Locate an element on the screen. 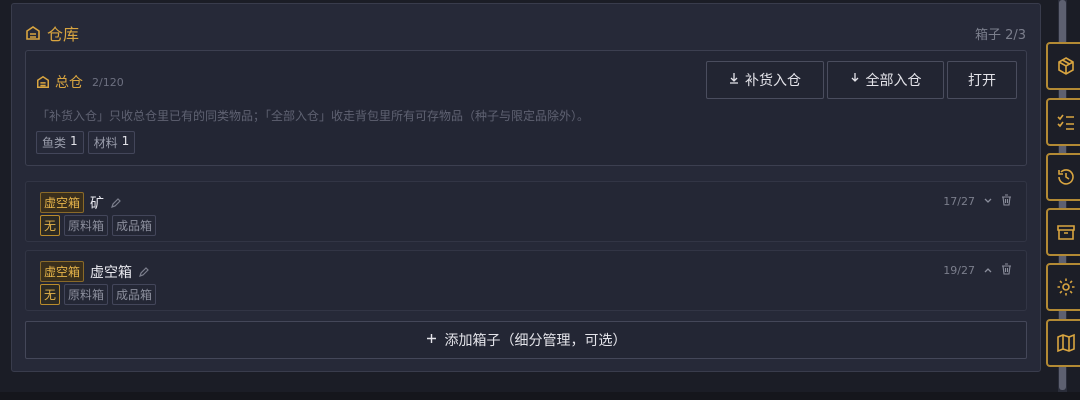 This screenshot has height=400, width=1080. open-button: 打开 is located at coordinates (982, 80).